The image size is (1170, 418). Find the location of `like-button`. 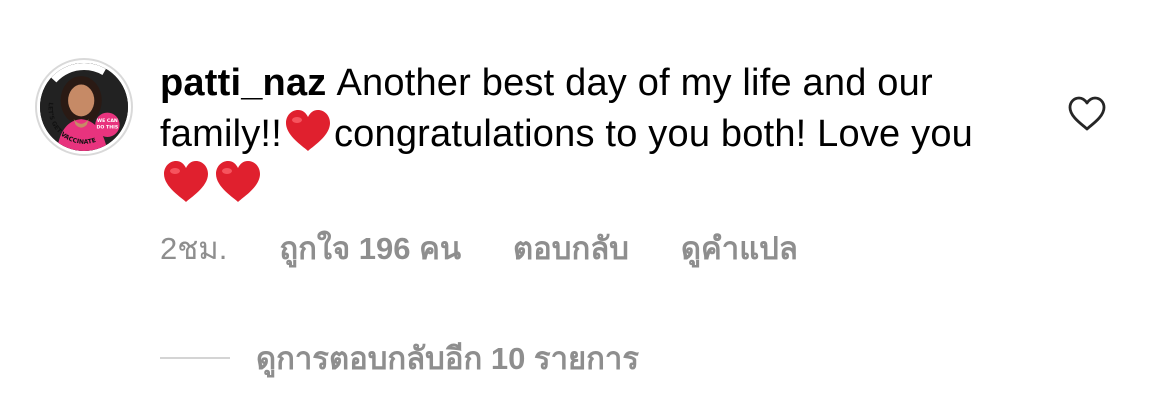

like-button is located at coordinates (1087, 114).